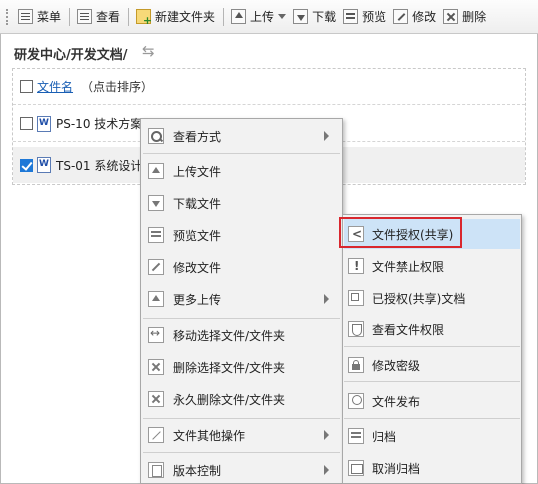 The height and width of the screenshot is (484, 538). Describe the element at coordinates (150, 51) in the screenshot. I see `refresh-icon: ⇆` at that location.